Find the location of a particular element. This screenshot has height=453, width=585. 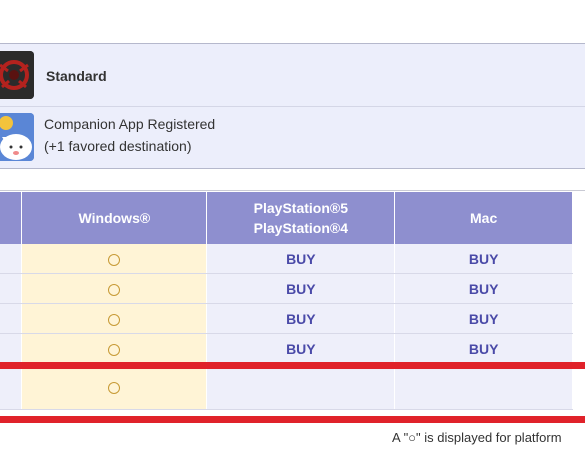

game-emblem-icon is located at coordinates (17, 75).